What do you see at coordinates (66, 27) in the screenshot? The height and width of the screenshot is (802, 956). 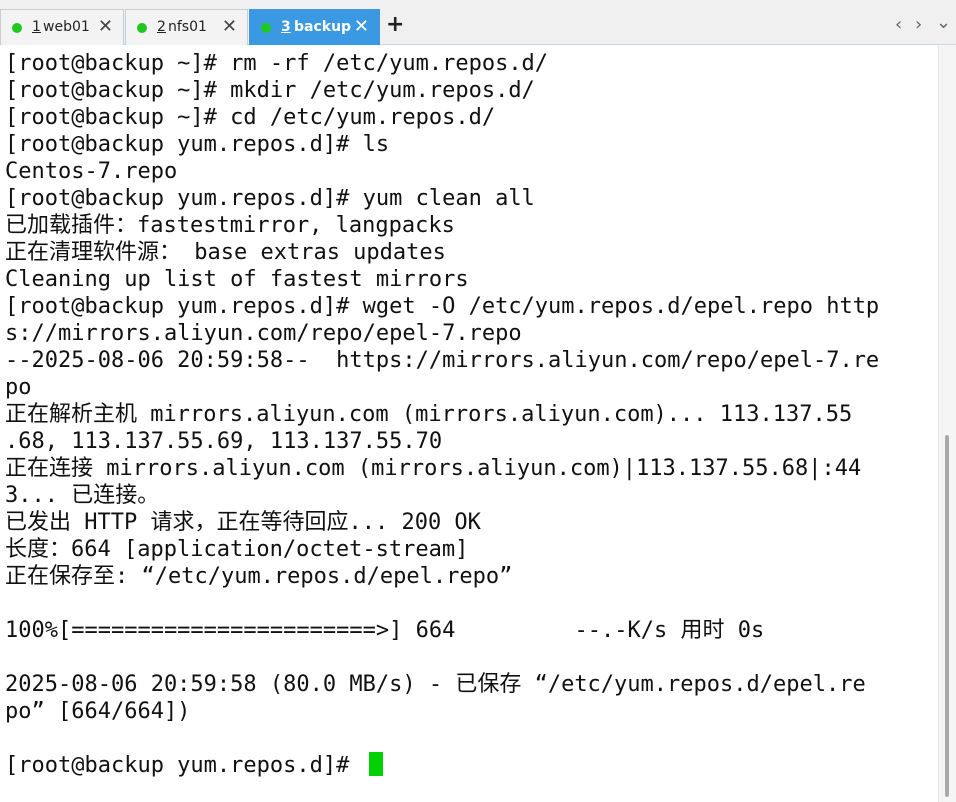 I see `tab-label: web01` at bounding box center [66, 27].